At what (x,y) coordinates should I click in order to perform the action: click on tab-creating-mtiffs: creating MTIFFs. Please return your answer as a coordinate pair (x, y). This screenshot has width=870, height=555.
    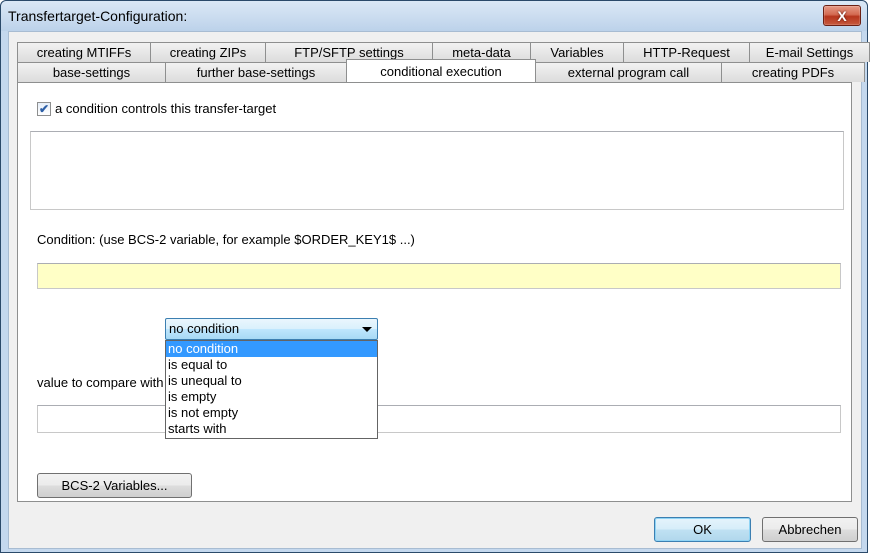
    Looking at the image, I should click on (84, 52).